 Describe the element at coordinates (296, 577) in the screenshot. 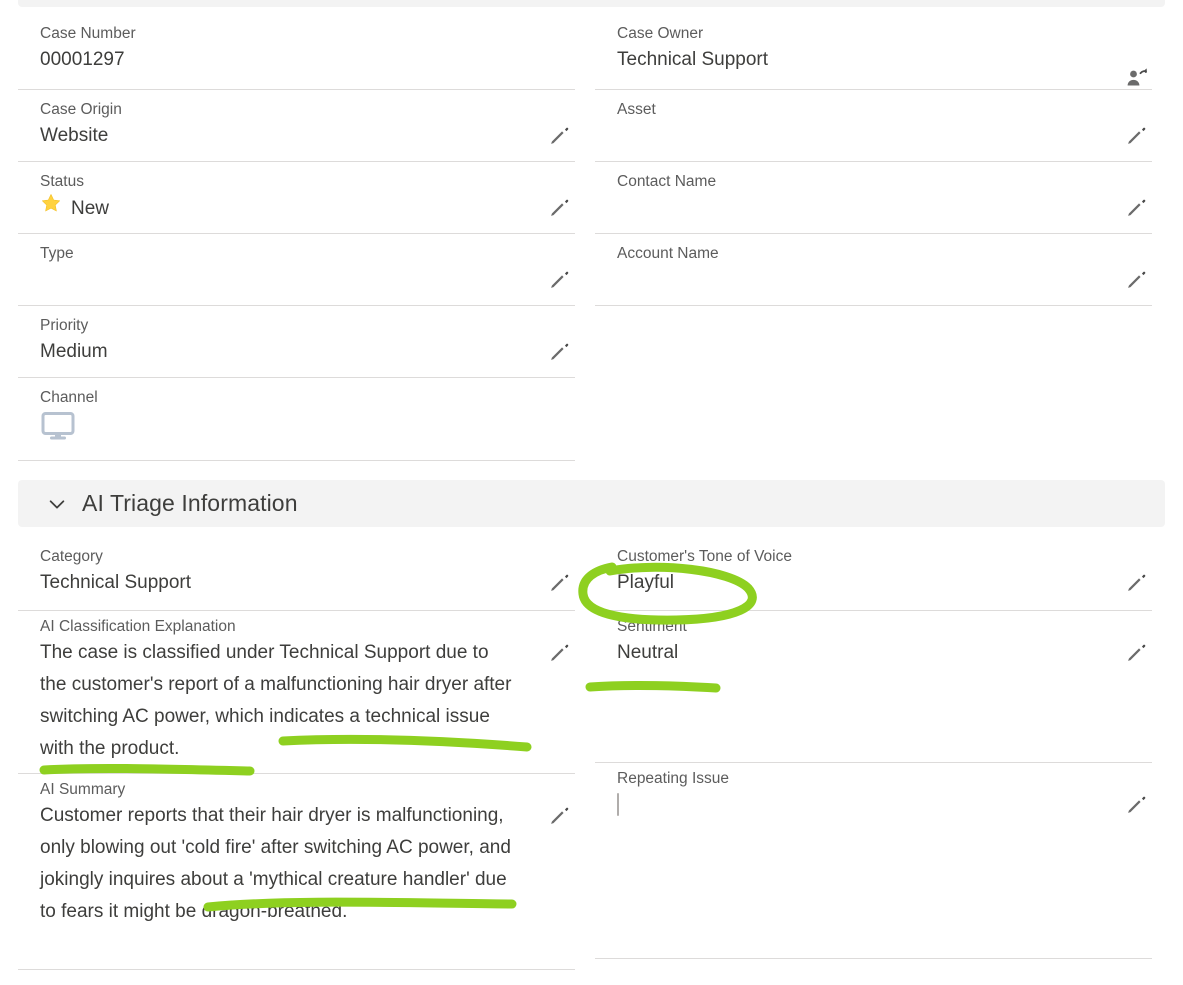

I see `field-category: Category Technical Support` at that location.